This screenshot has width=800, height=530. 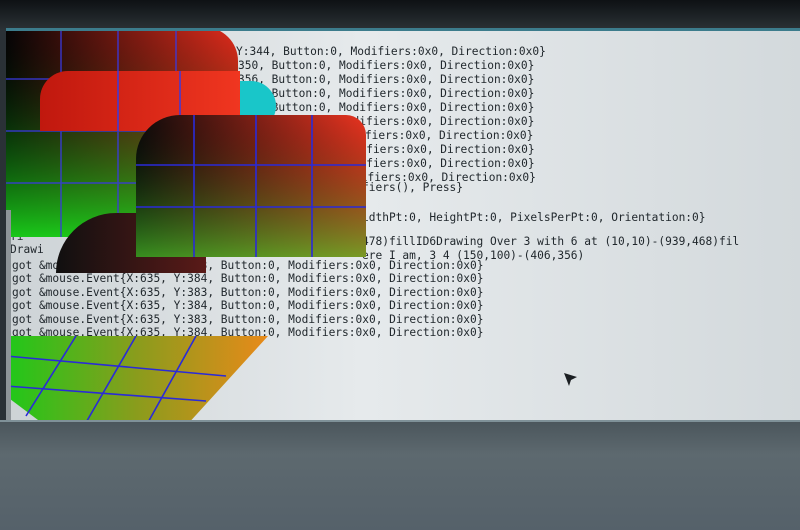 I want to click on monitor-bezel-top, so click(x=400, y=15).